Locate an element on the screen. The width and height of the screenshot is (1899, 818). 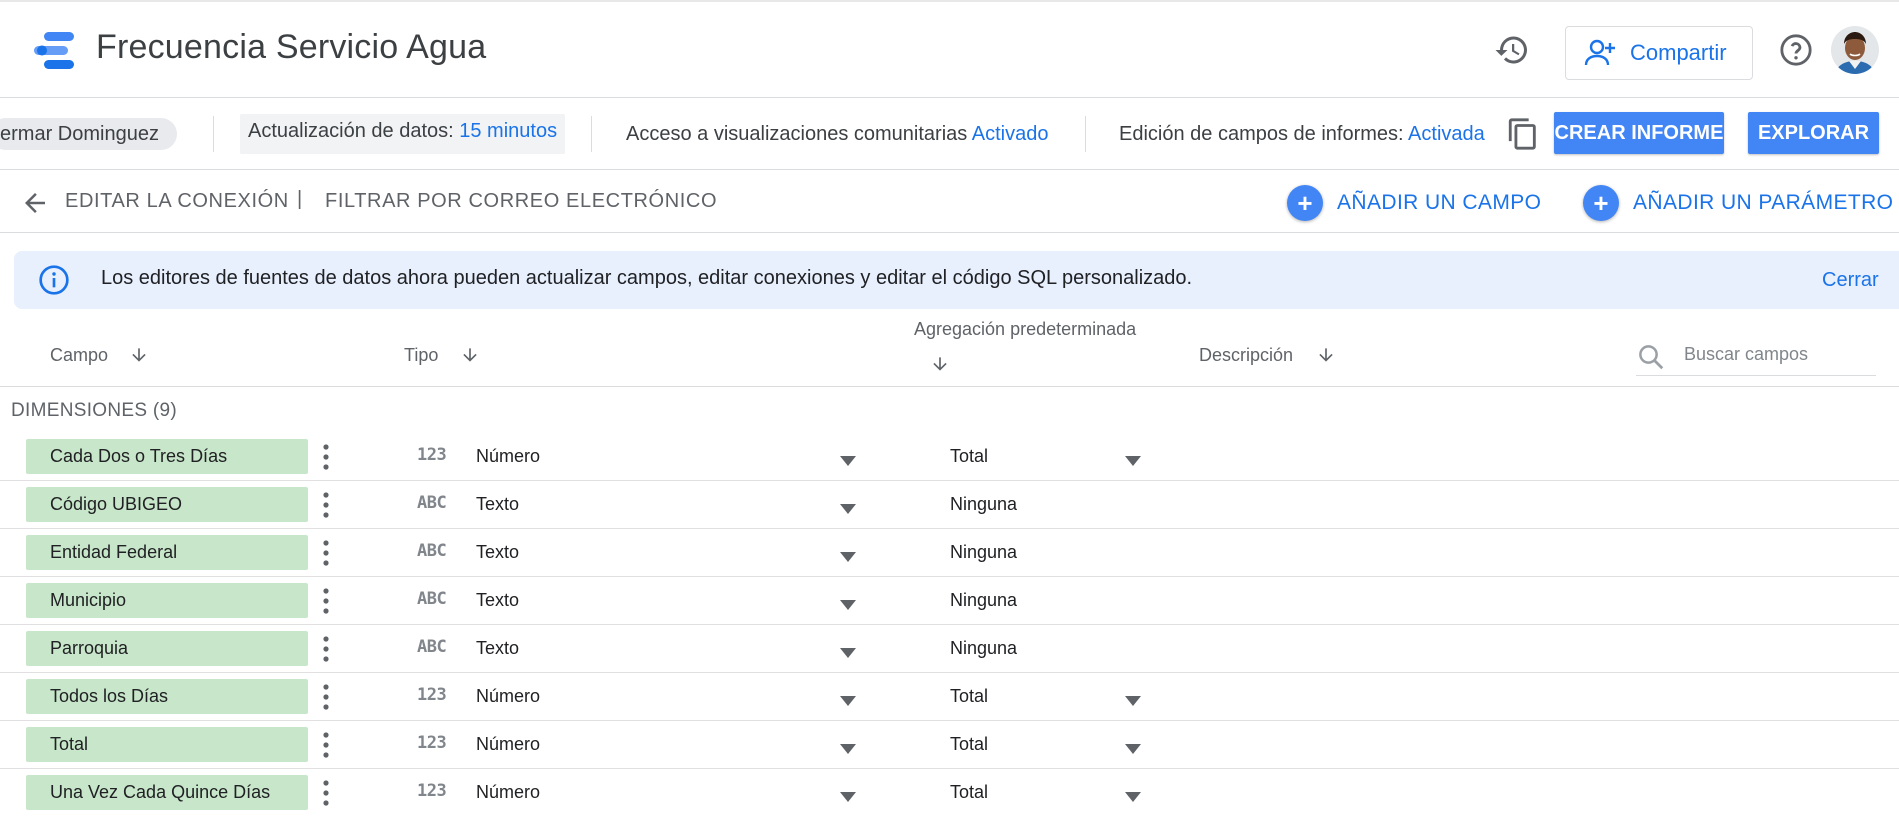
field-editing-setting: Edición de campos de informes: Activada is located at coordinates (1302, 134).